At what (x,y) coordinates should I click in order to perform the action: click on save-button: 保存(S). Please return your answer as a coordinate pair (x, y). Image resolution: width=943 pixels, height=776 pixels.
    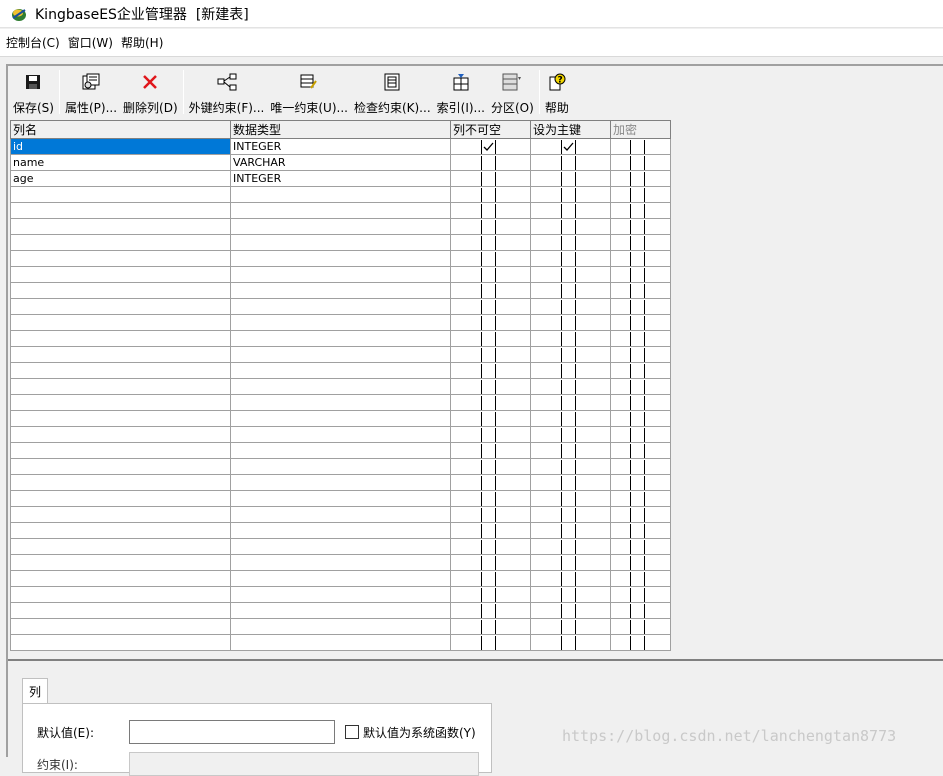
    Looking at the image, I should click on (33, 93).